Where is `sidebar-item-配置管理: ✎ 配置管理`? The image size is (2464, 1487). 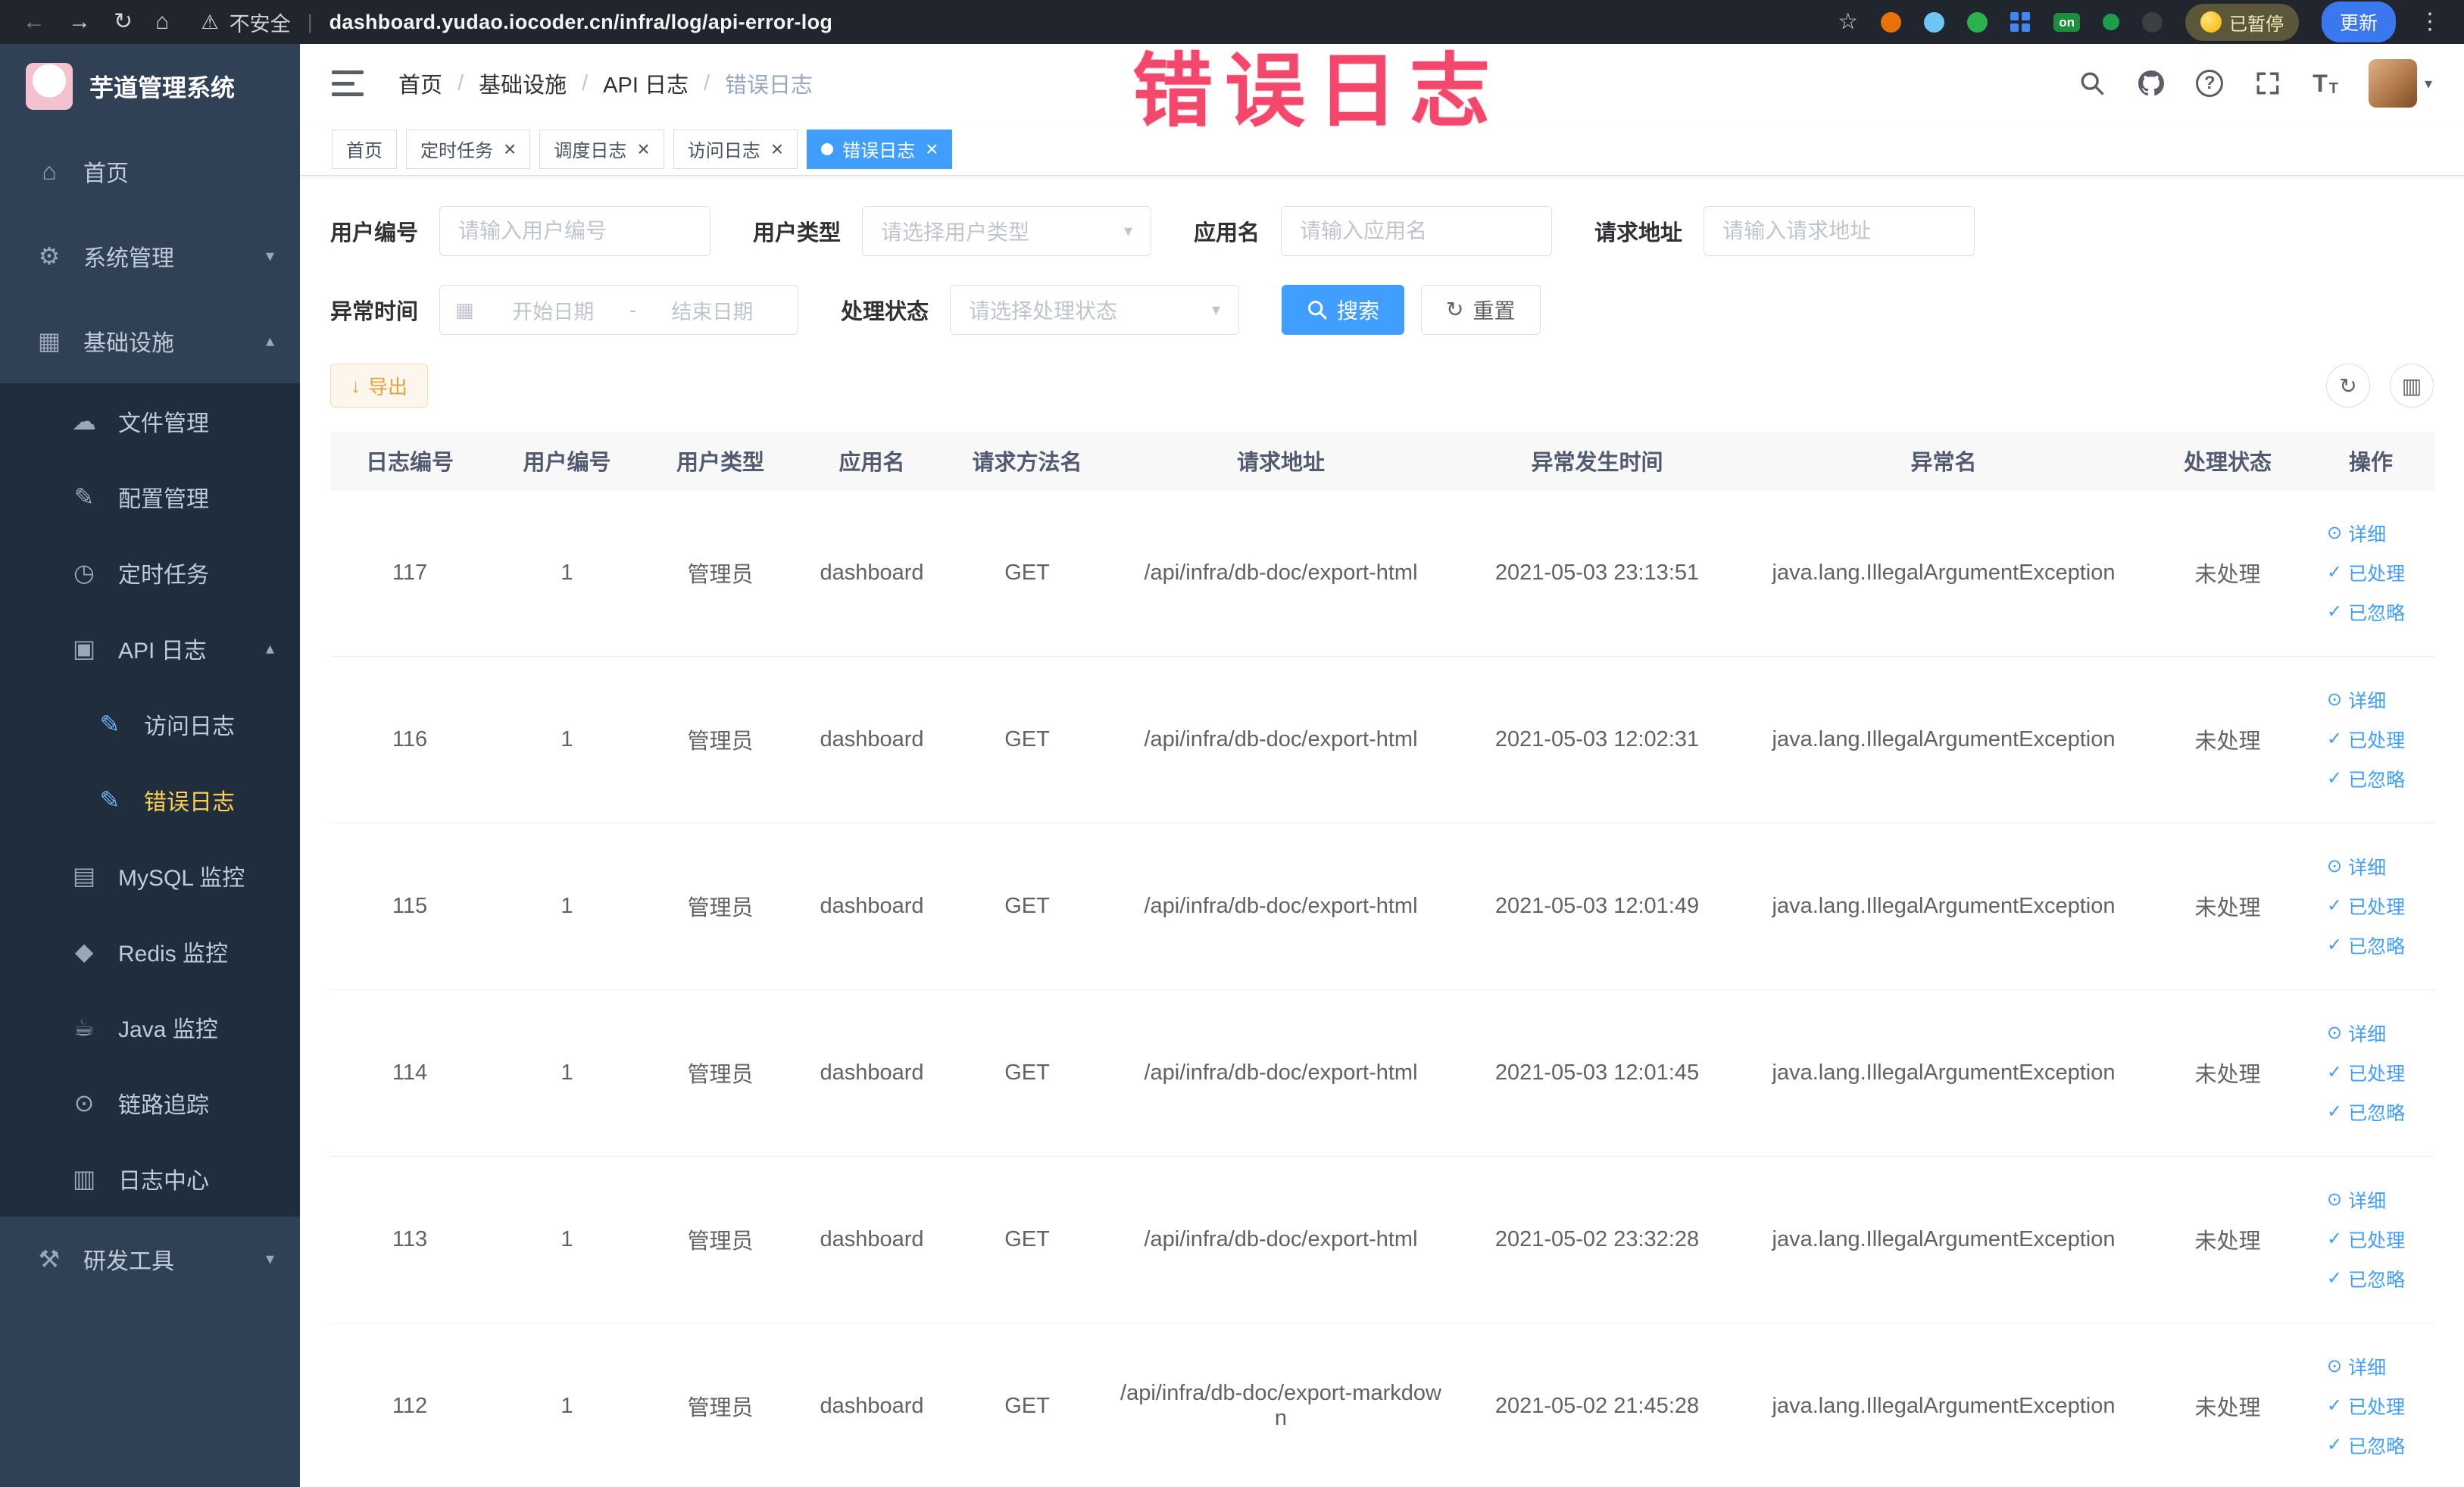
sidebar-item-配置管理: ✎ 配置管理 is located at coordinates (150, 497).